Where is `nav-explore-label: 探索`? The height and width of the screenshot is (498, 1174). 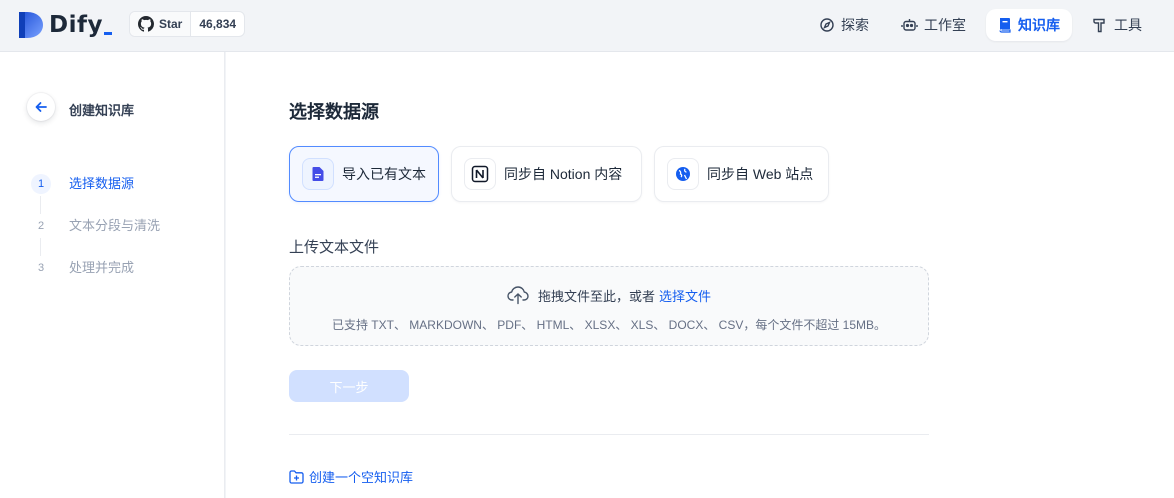
nav-explore-label: 探索 is located at coordinates (855, 25).